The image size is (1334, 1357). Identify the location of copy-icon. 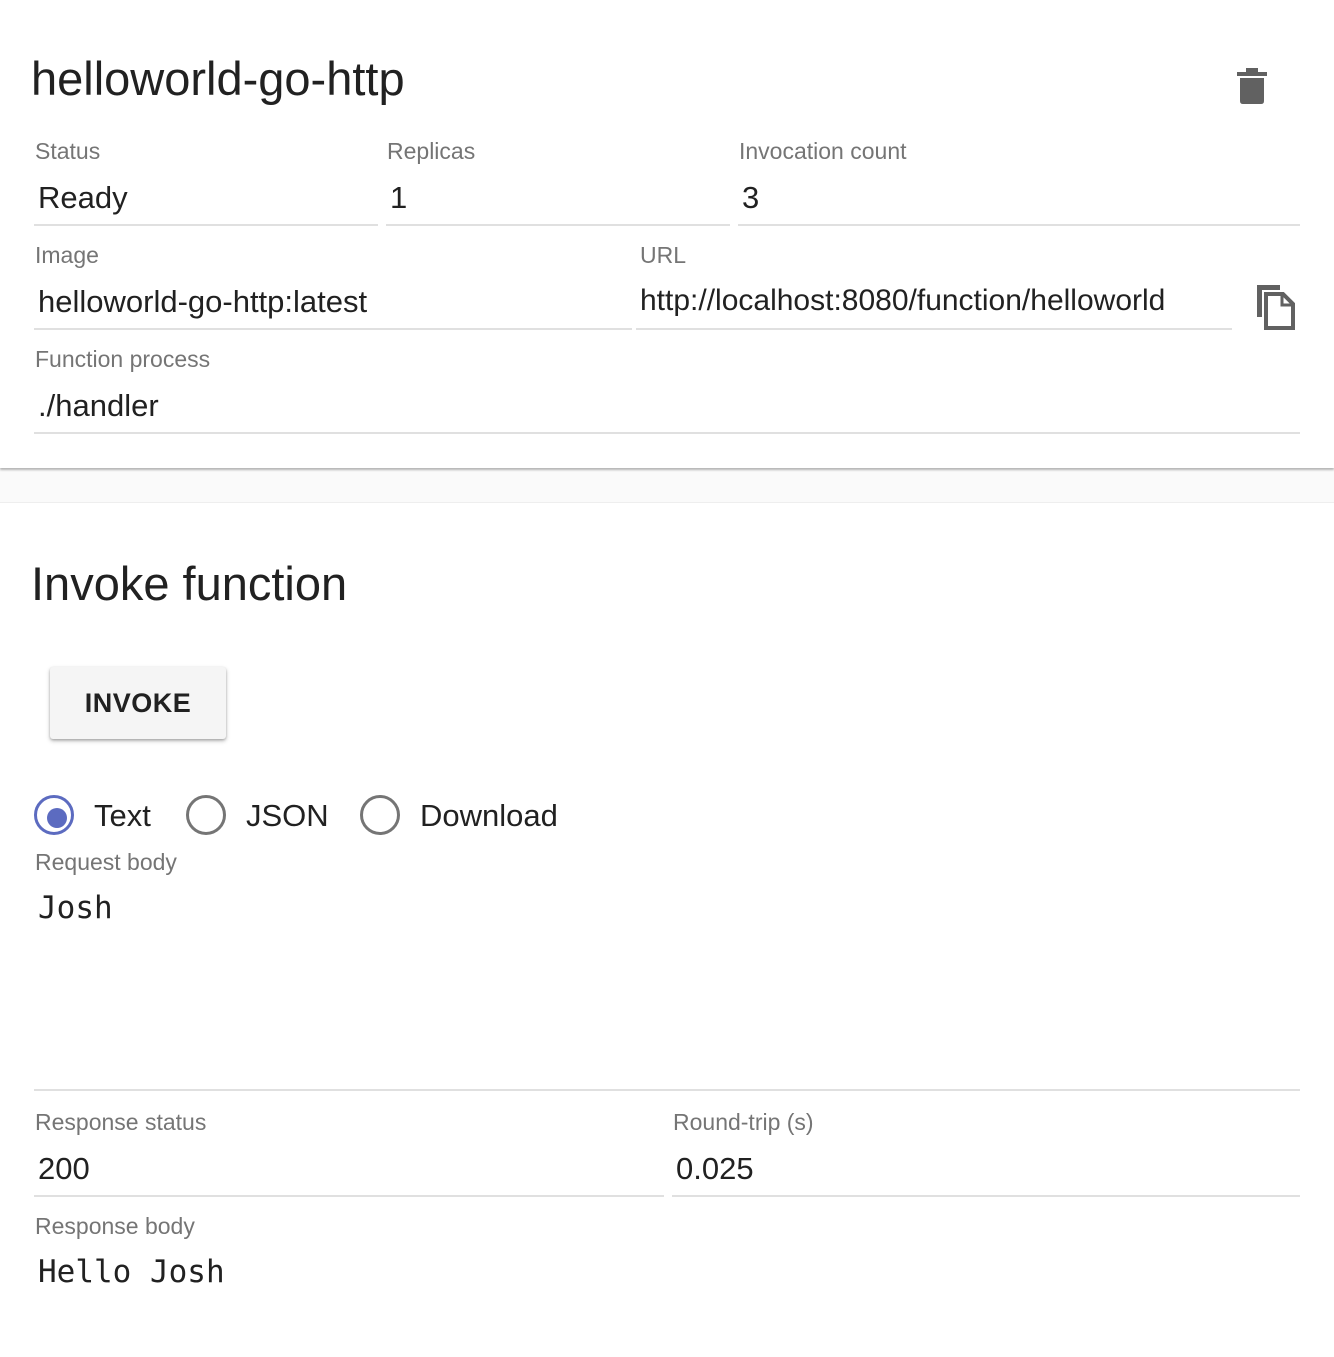
(1275, 306).